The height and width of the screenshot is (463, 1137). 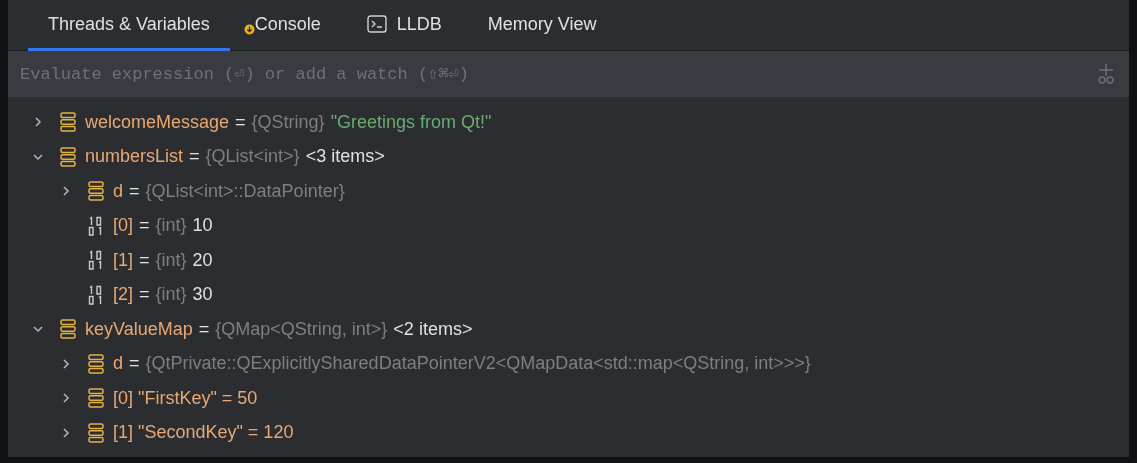 I want to click on variable-name: [1] "SecondKey" = 120, so click(x=203, y=433).